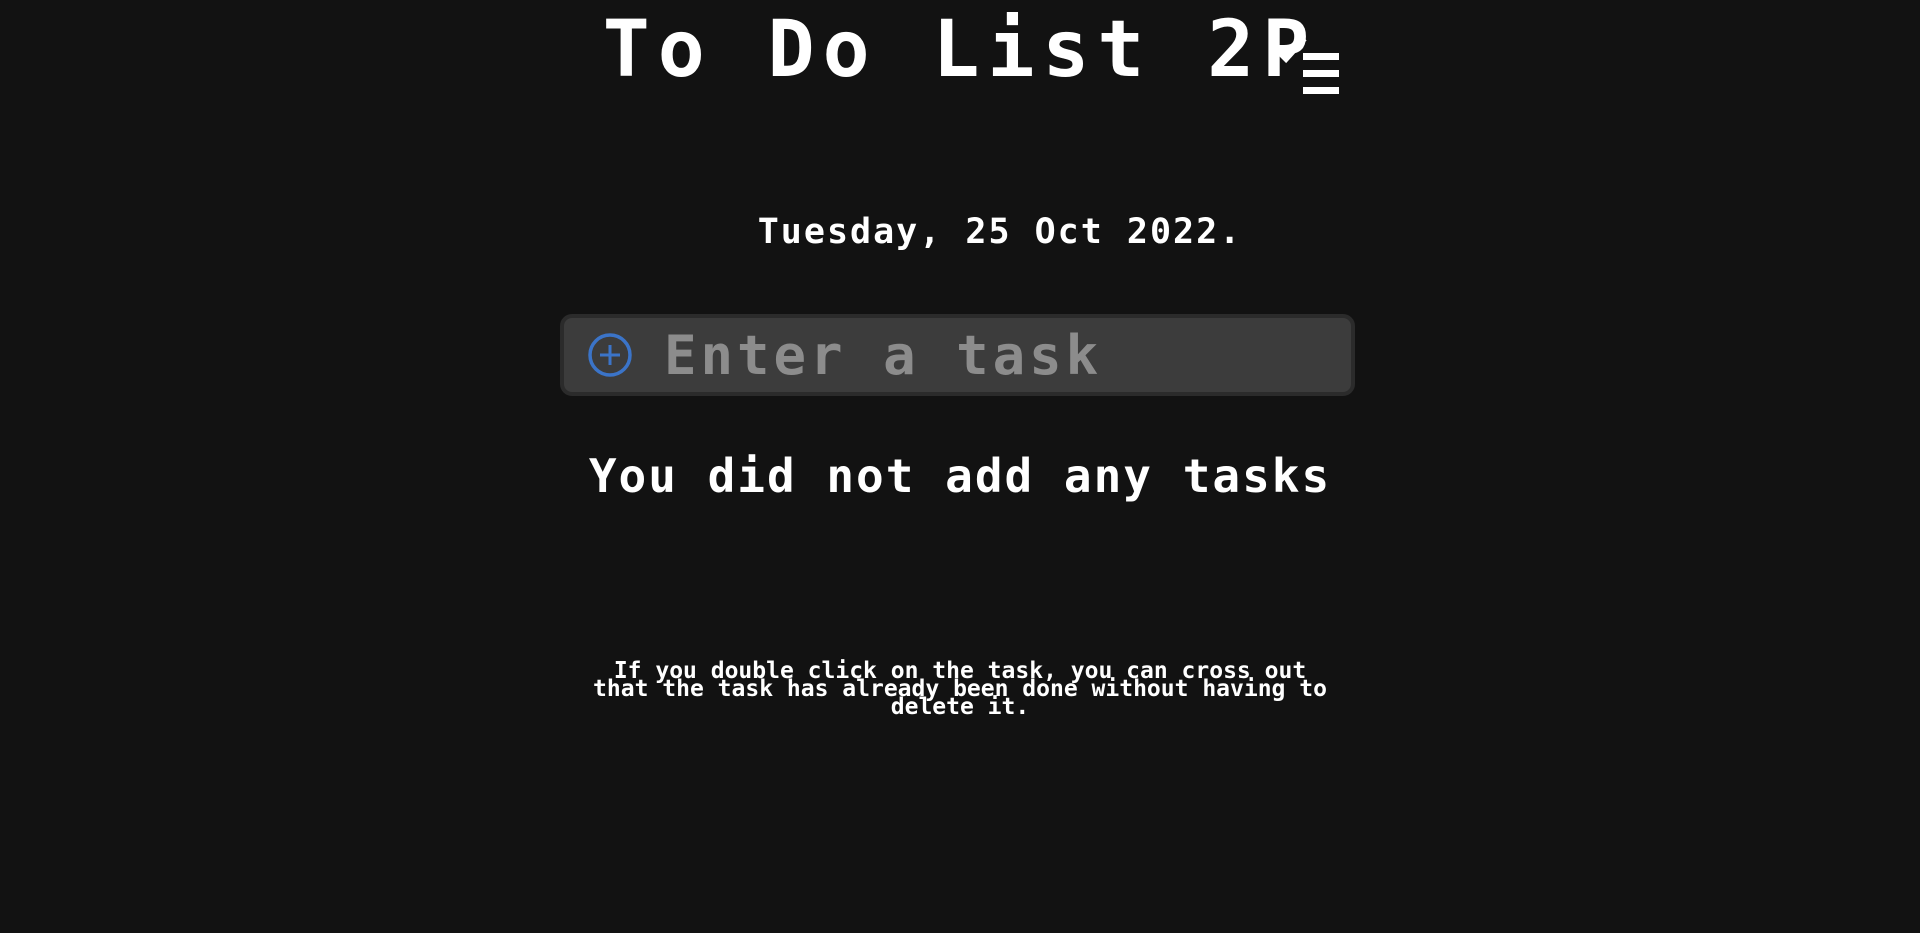  Describe the element at coordinates (984, 355) in the screenshot. I see `task-input` at that location.